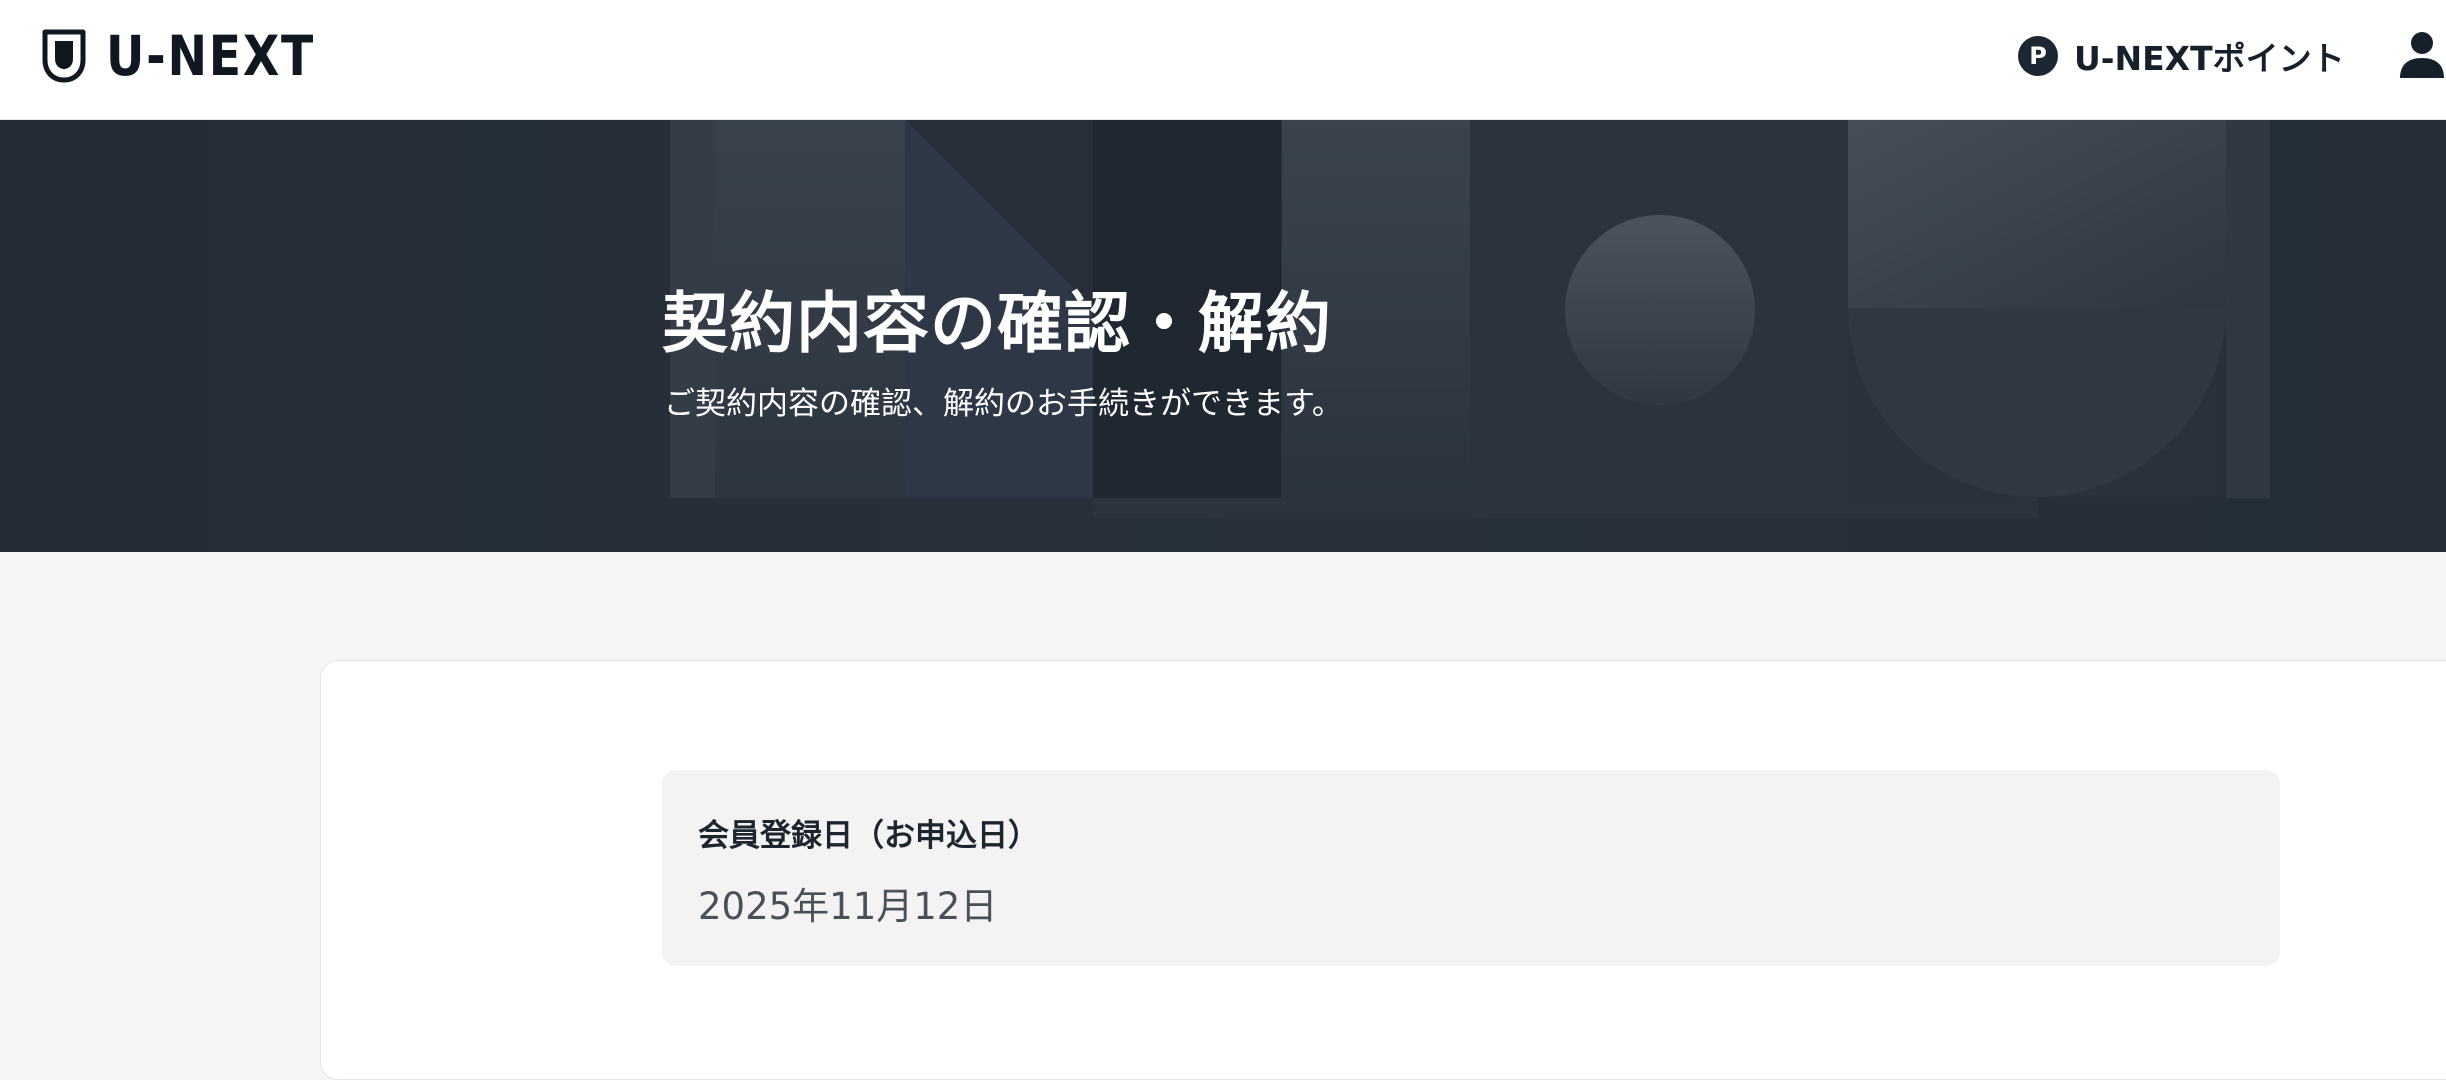  I want to click on registration-date-box: 会員登録日（お申込日） 2025年11月12日, so click(1471, 868).